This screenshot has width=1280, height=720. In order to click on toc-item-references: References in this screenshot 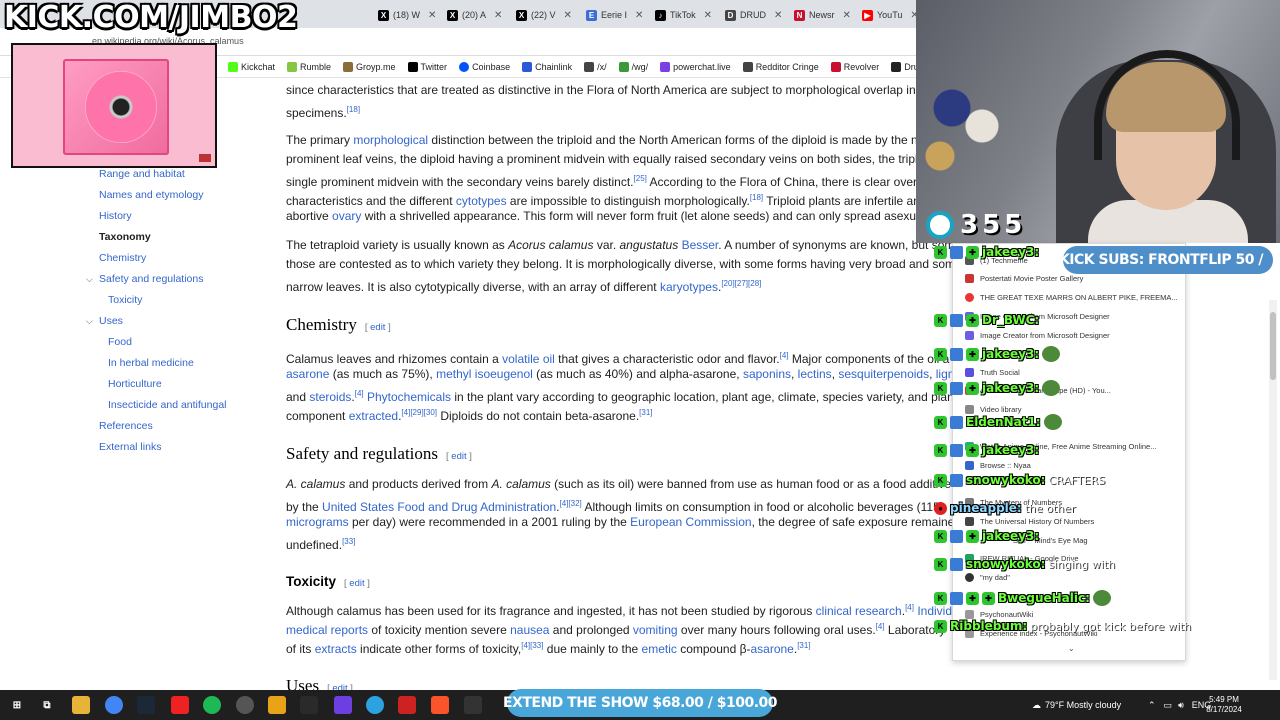, I will do `click(126, 426)`.